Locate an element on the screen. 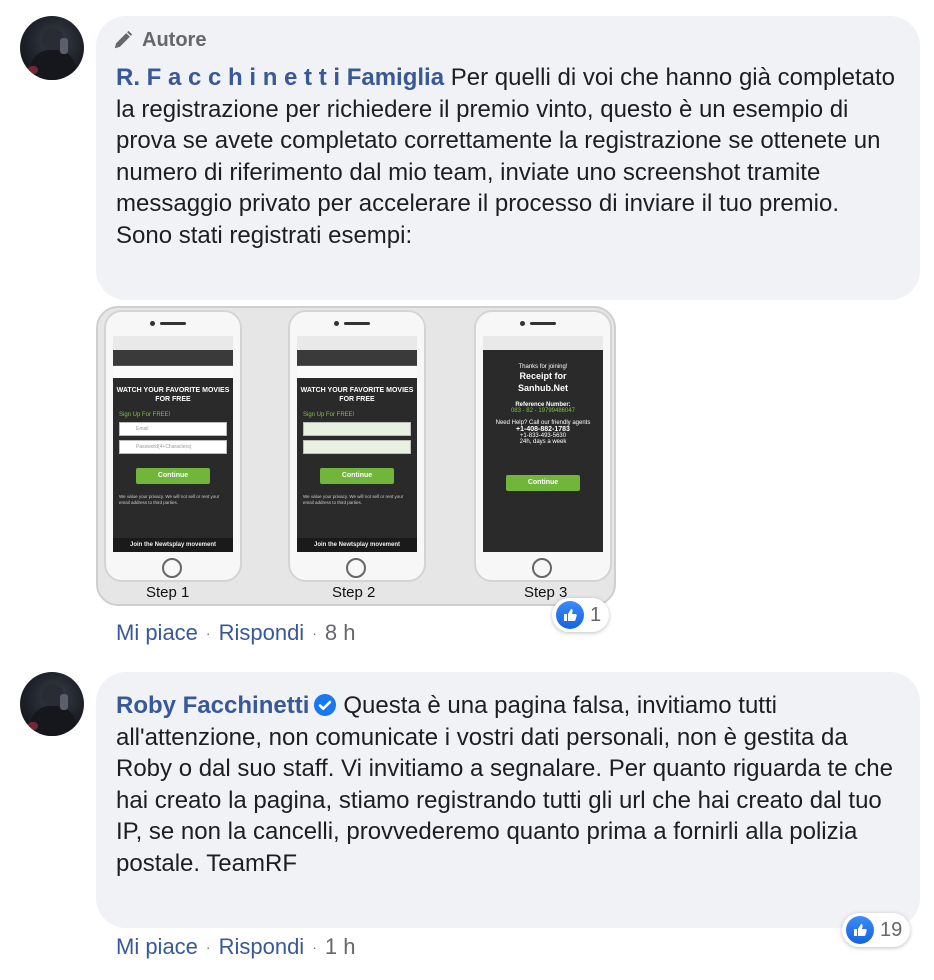  step-label: Step 2 is located at coordinates (354, 592).